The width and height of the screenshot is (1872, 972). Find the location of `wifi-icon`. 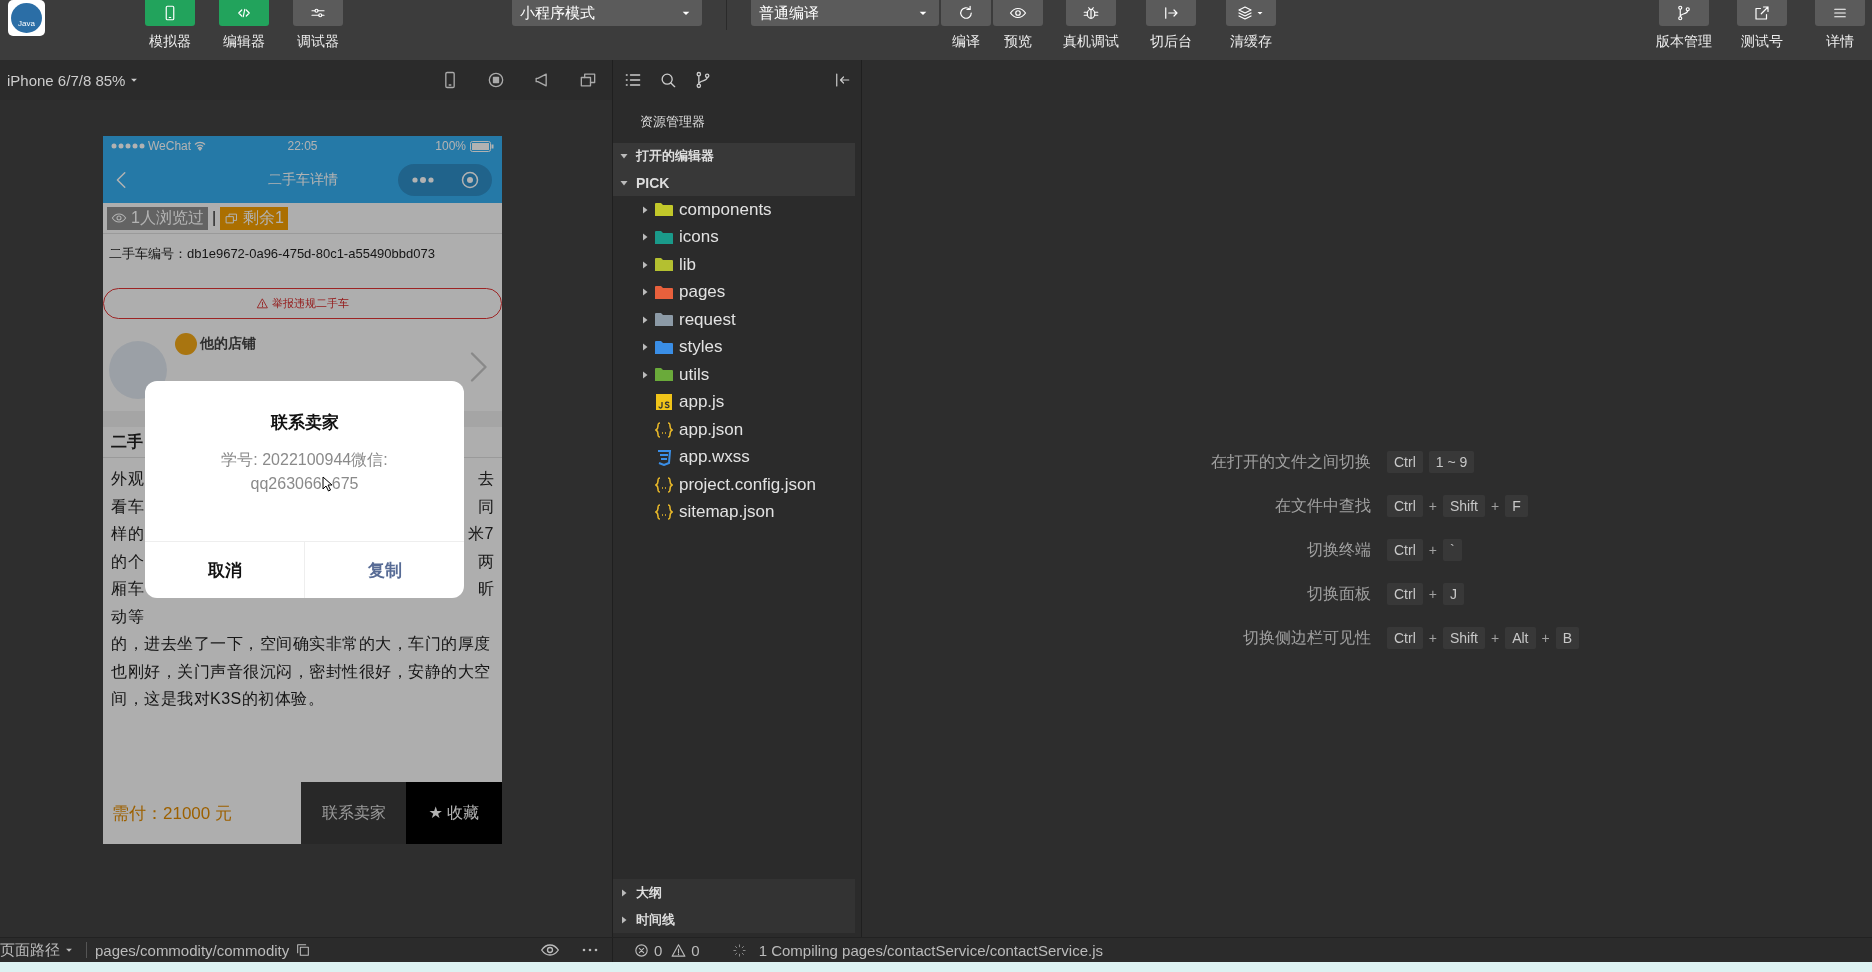

wifi-icon is located at coordinates (200, 146).